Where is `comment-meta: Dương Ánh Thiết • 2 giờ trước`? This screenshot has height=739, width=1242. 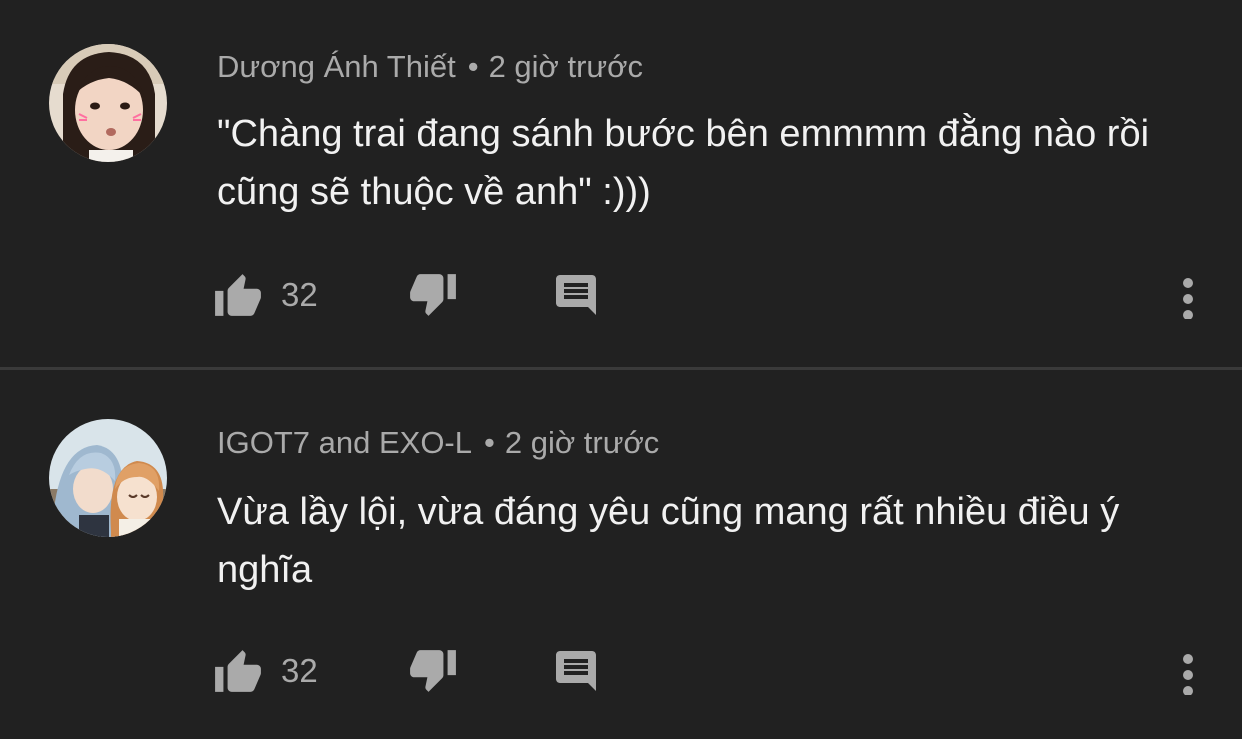 comment-meta: Dương Ánh Thiết • 2 giờ trước is located at coordinates (430, 67).